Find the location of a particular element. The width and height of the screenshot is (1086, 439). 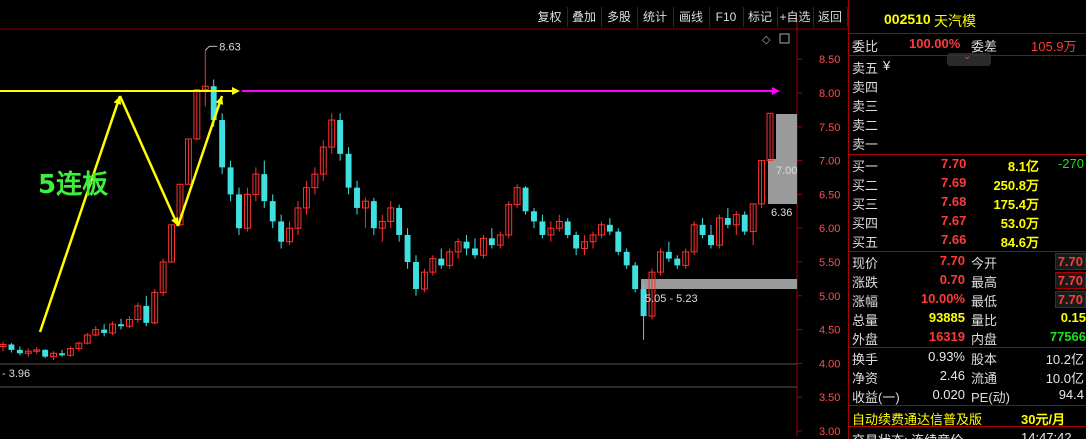

add-favorite-button: +自选 is located at coordinates (795, 17).